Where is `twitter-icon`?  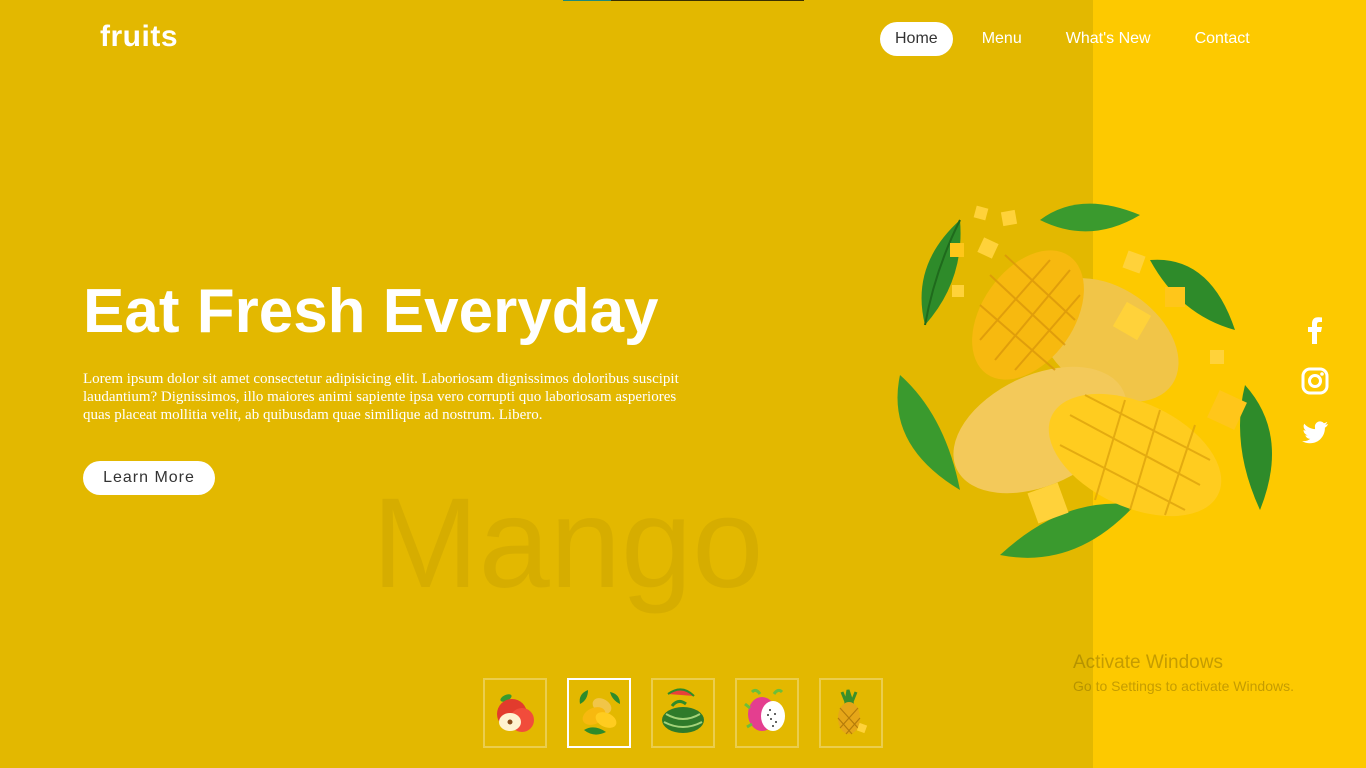 twitter-icon is located at coordinates (1315, 432).